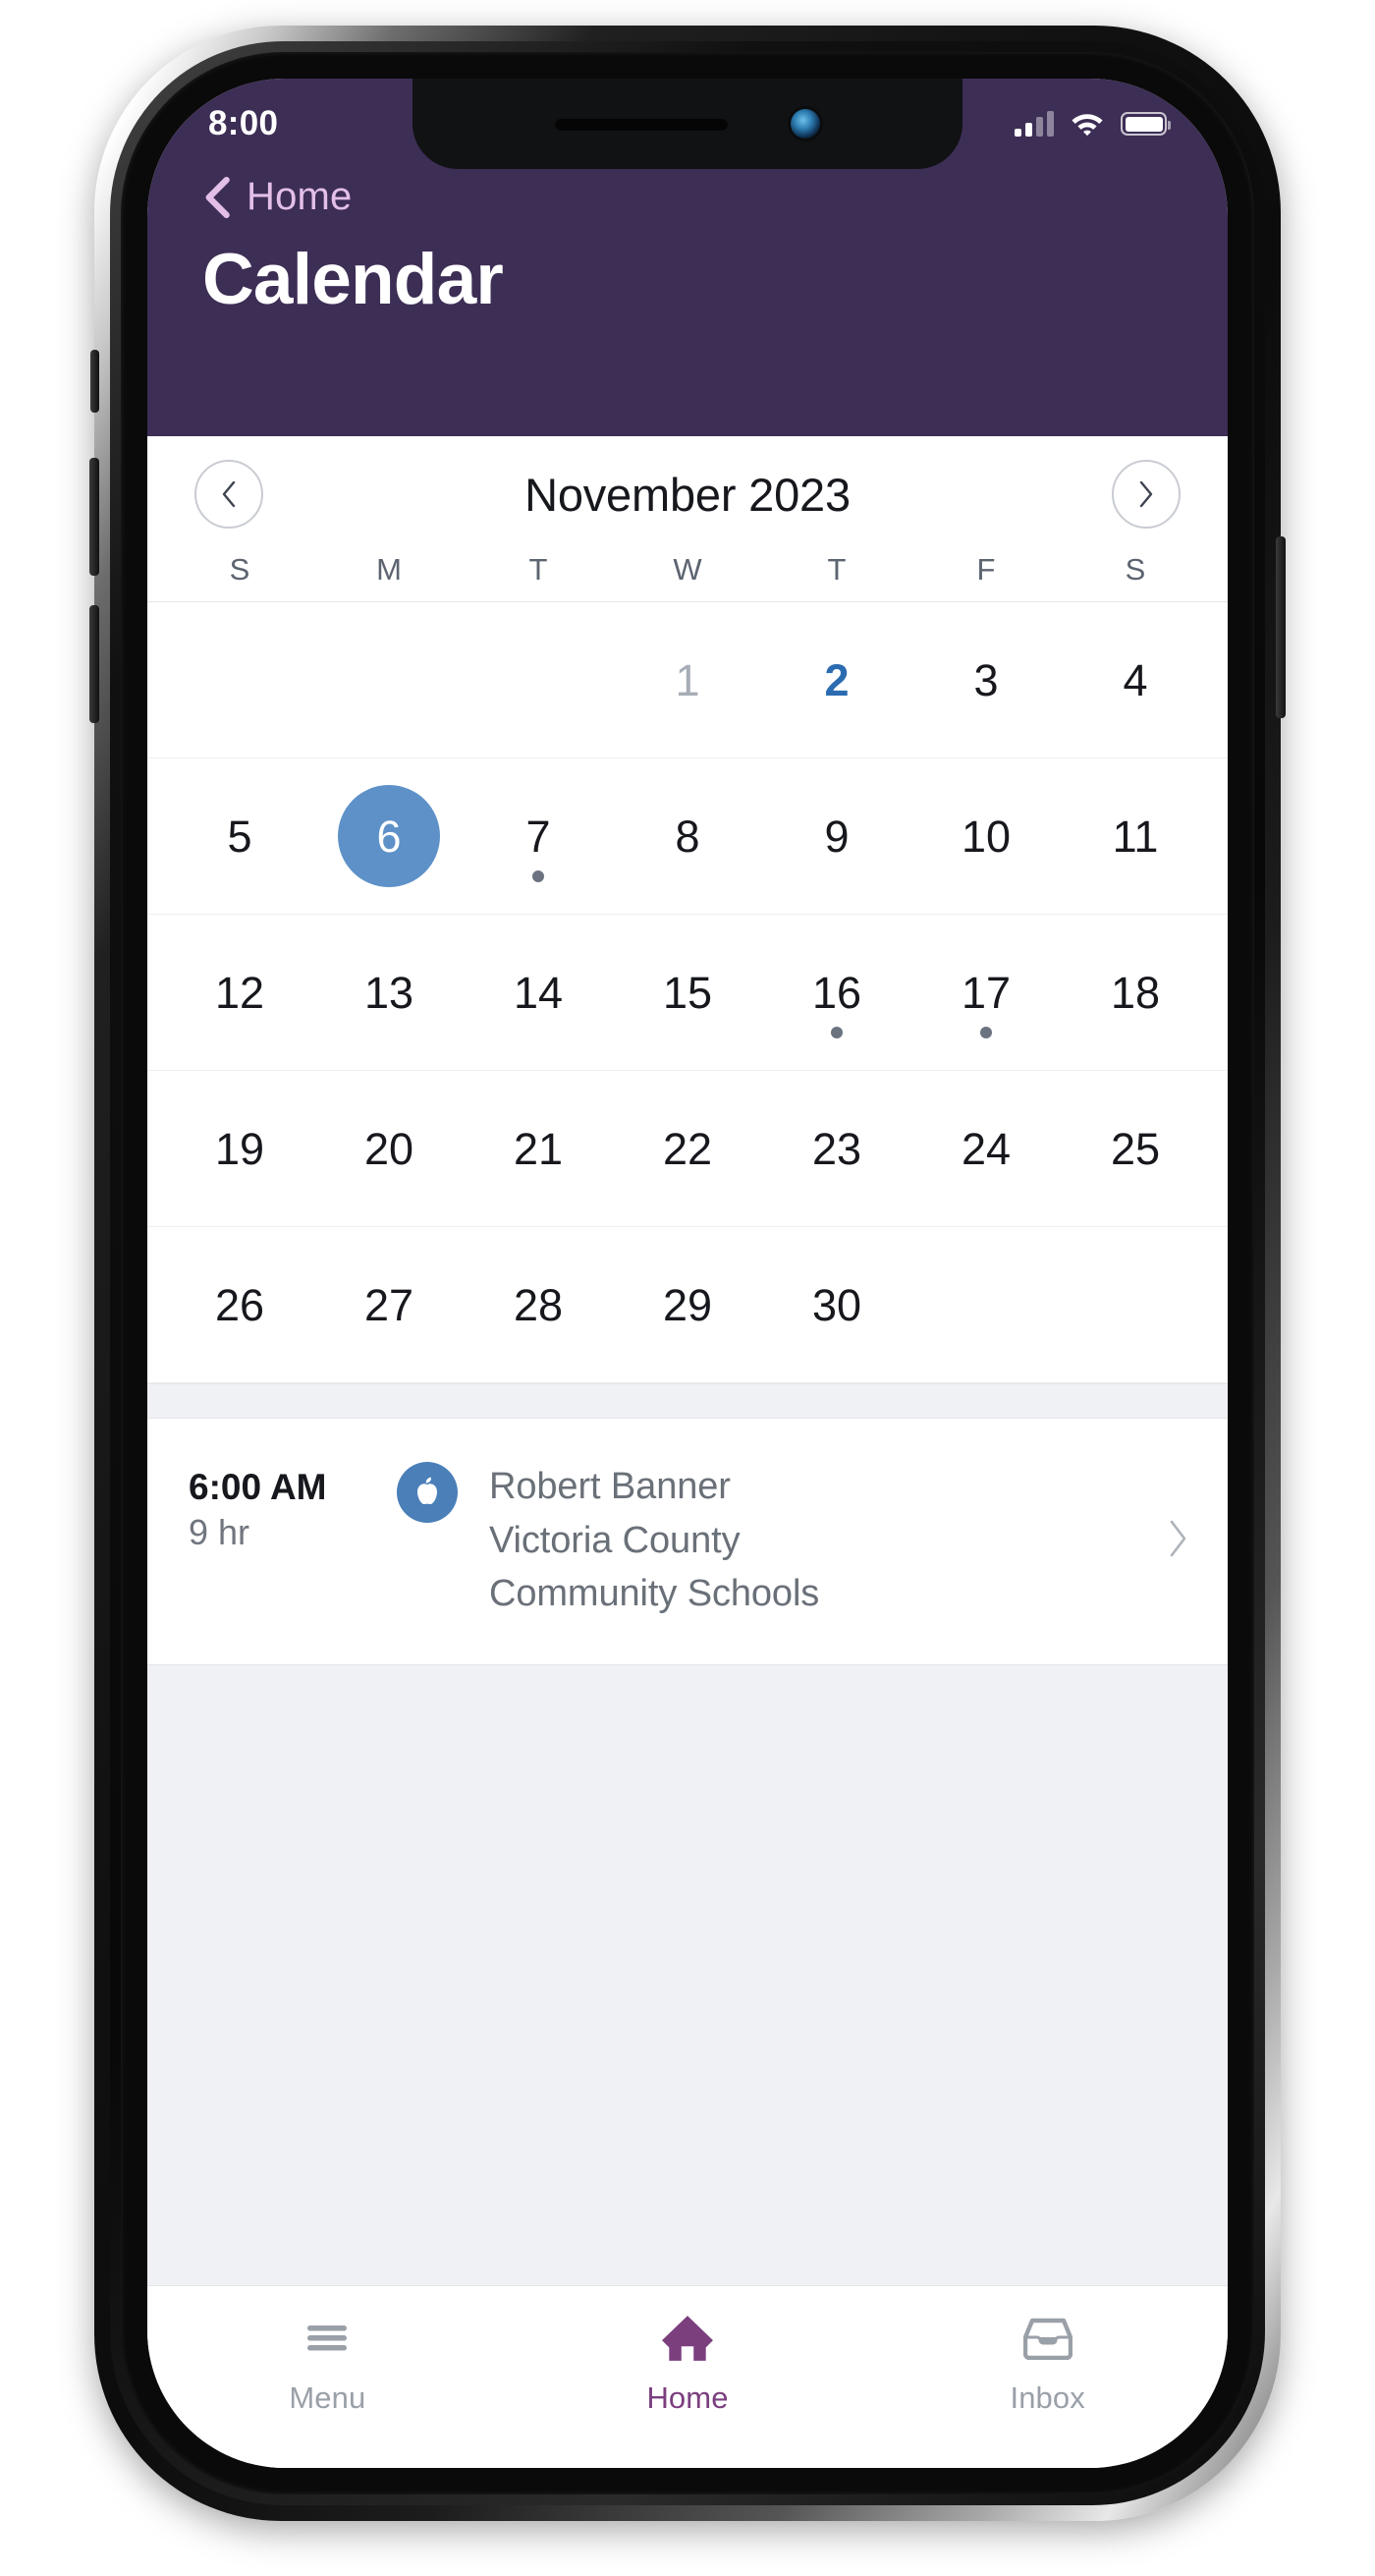  I want to click on calendar-day-cell: 30, so click(836, 1304).